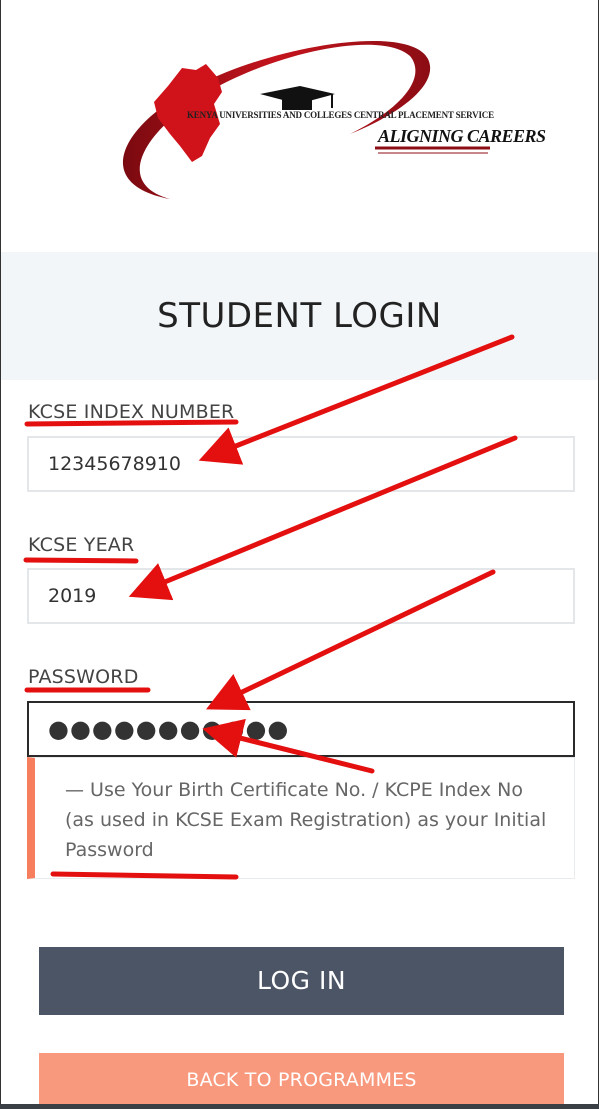 The width and height of the screenshot is (599, 1109). I want to click on graduation-cap-icon, so click(297, 98).